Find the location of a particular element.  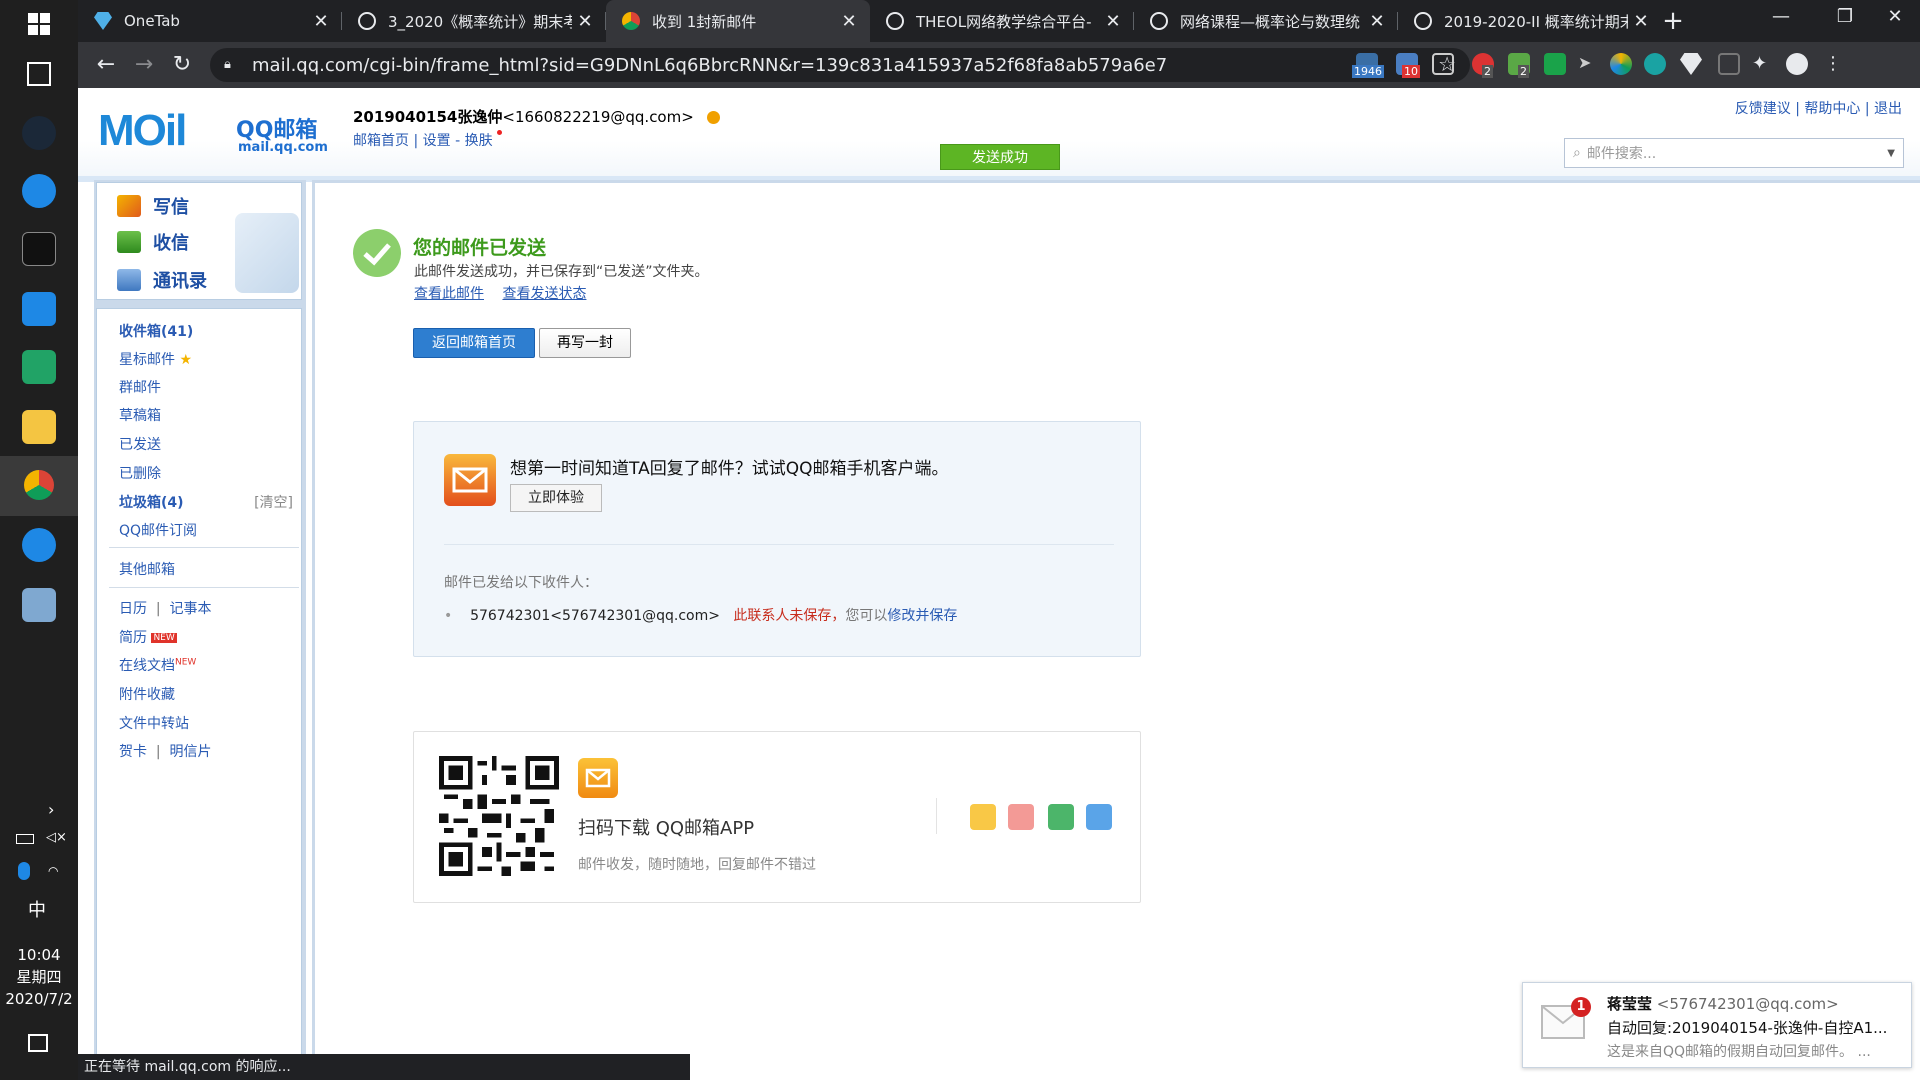

feedback-link: 反馈建议 is located at coordinates (1763, 109).